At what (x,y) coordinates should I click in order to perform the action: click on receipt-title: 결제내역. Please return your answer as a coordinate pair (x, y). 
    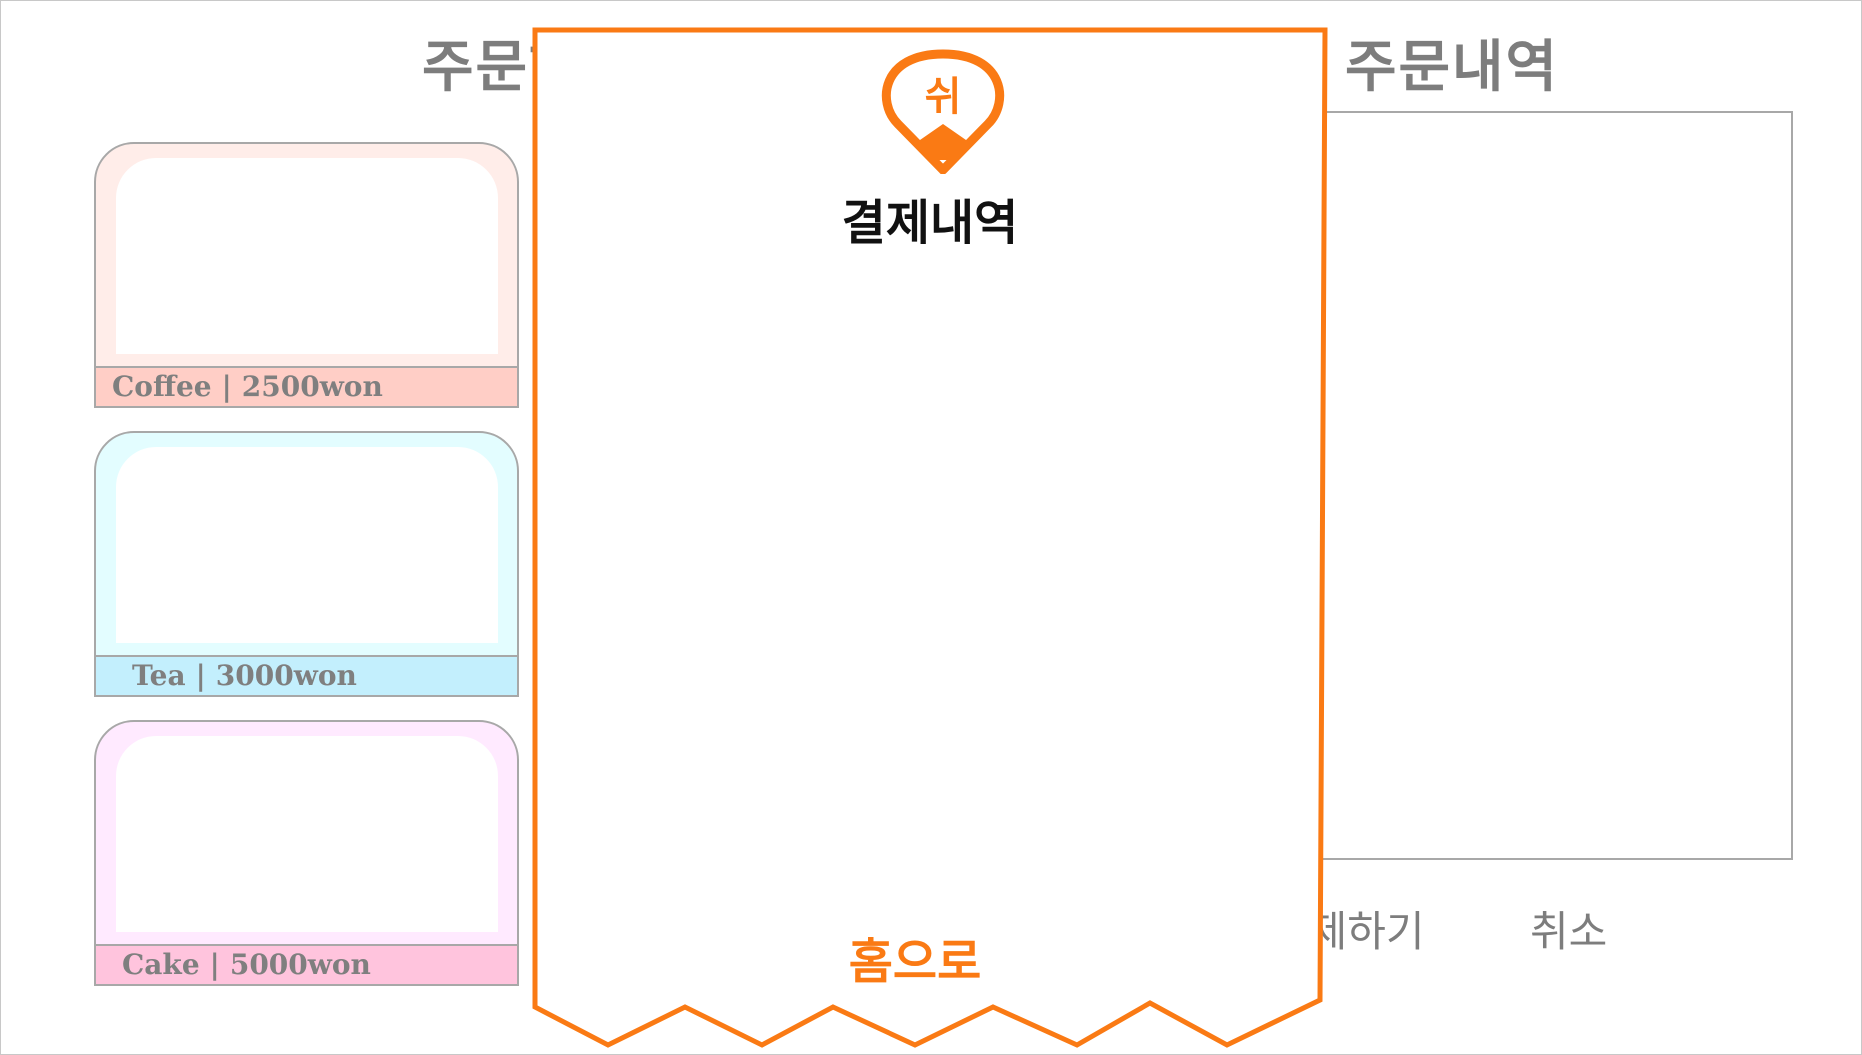
    Looking at the image, I should click on (930, 223).